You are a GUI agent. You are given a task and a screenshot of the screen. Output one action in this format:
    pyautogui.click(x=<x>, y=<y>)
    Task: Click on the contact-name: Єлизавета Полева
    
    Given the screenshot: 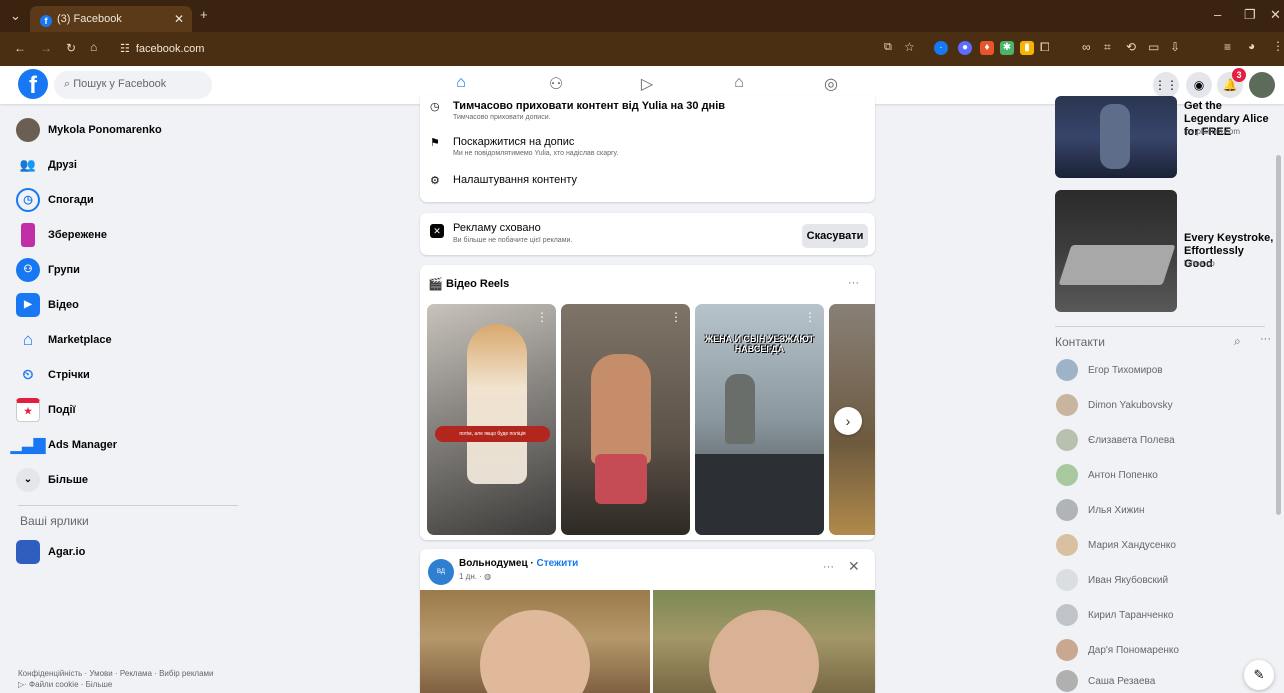 What is the action you would take?
    pyautogui.click(x=1131, y=440)
    